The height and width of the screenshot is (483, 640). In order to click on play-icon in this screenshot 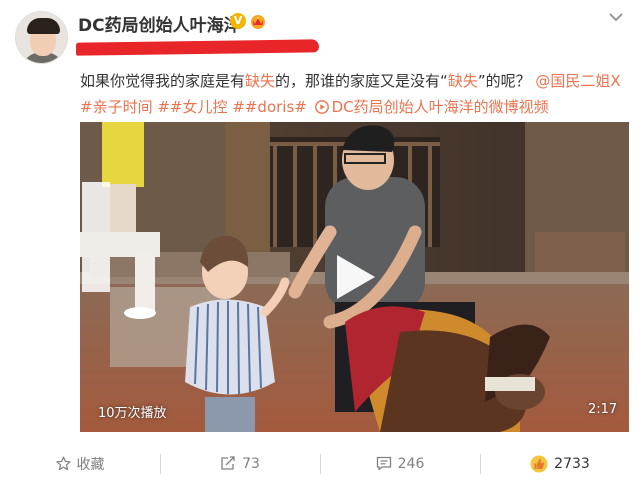, I will do `click(355, 277)`.